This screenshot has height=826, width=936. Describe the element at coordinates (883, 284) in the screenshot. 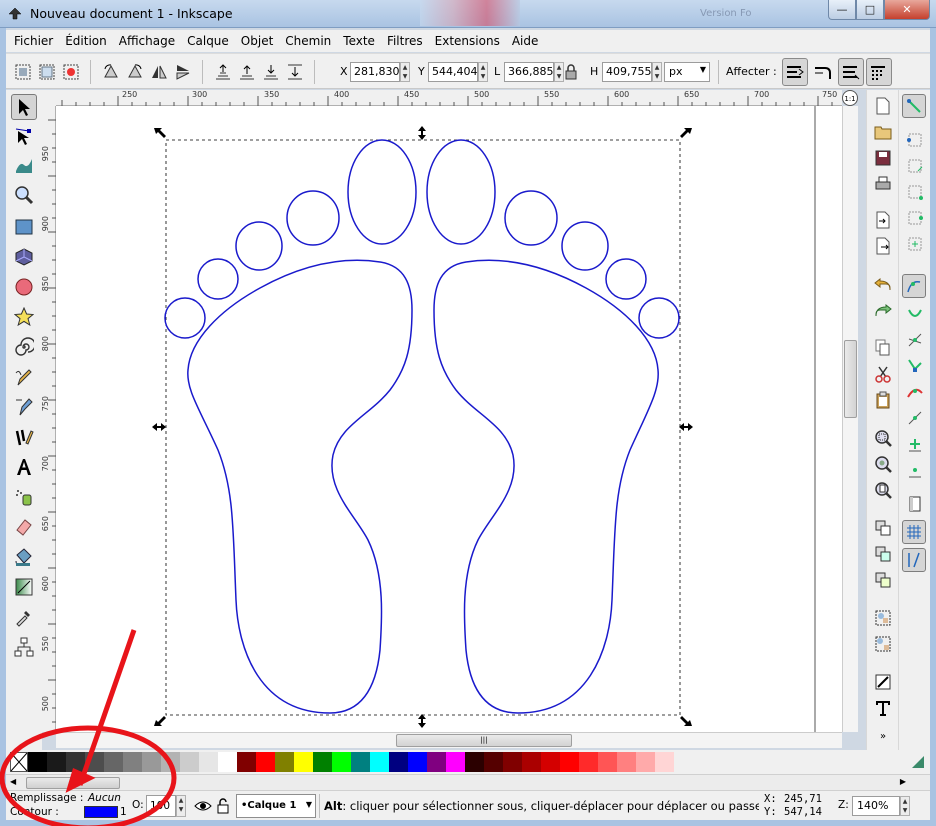

I see `undo-button` at that location.